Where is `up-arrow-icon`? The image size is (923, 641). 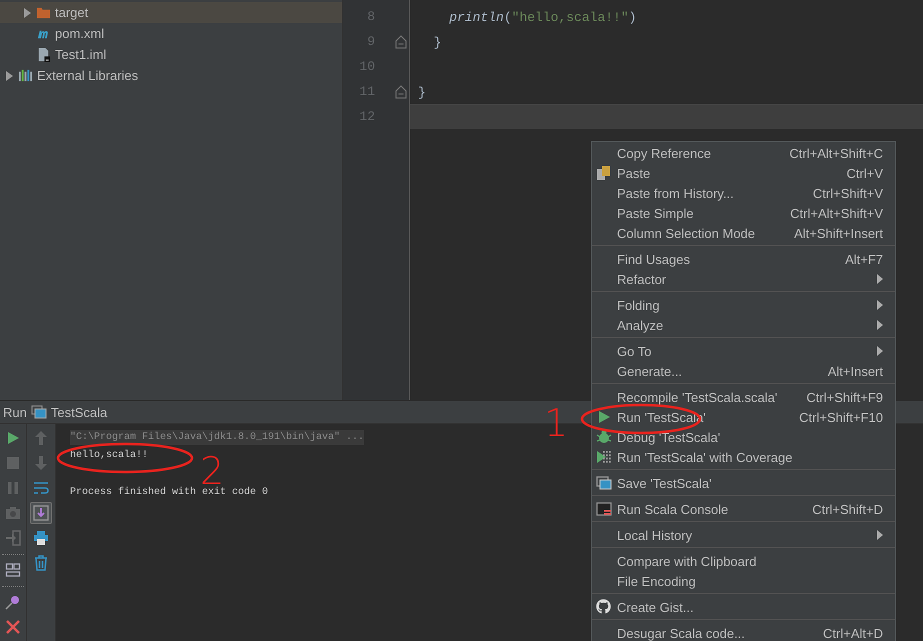 up-arrow-icon is located at coordinates (41, 438).